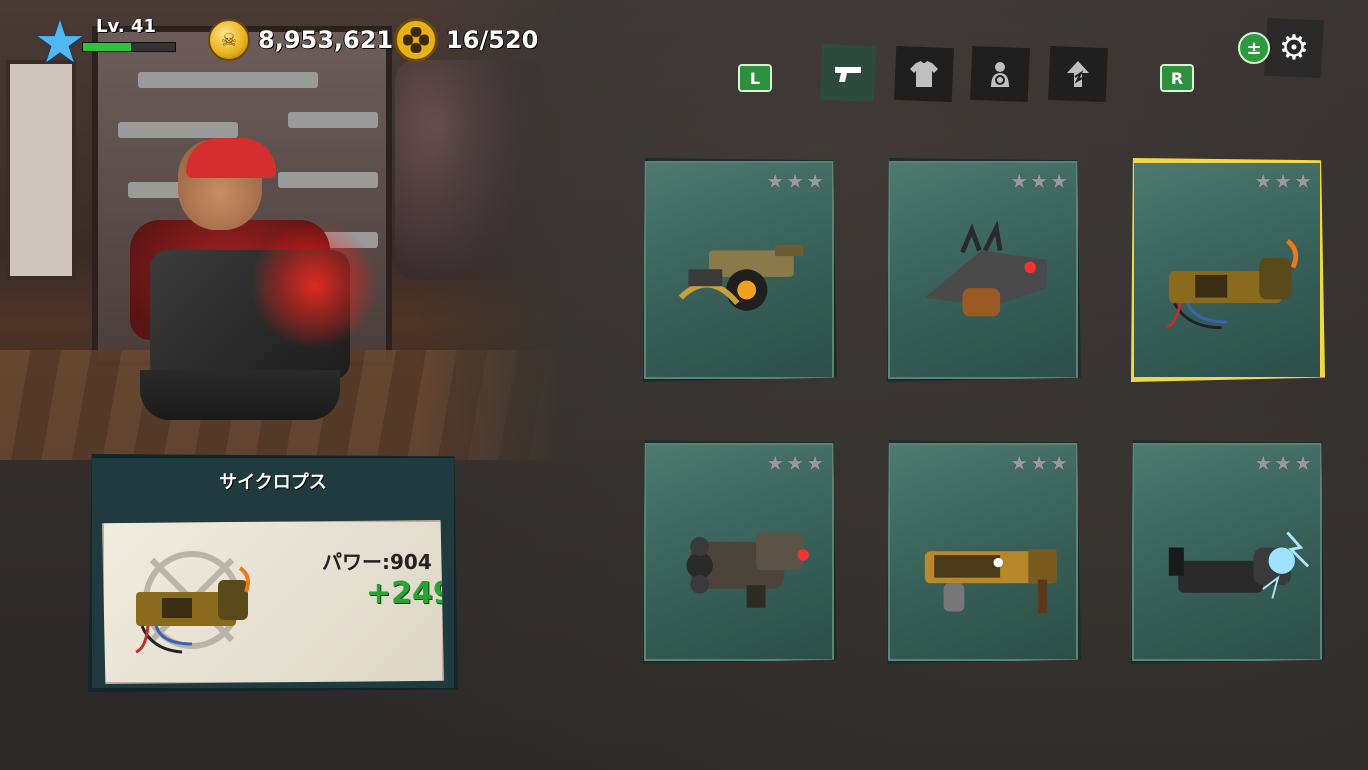  I want to click on selected-weapon-panel: サイクロプス パワー:904 +249, so click(273, 573).